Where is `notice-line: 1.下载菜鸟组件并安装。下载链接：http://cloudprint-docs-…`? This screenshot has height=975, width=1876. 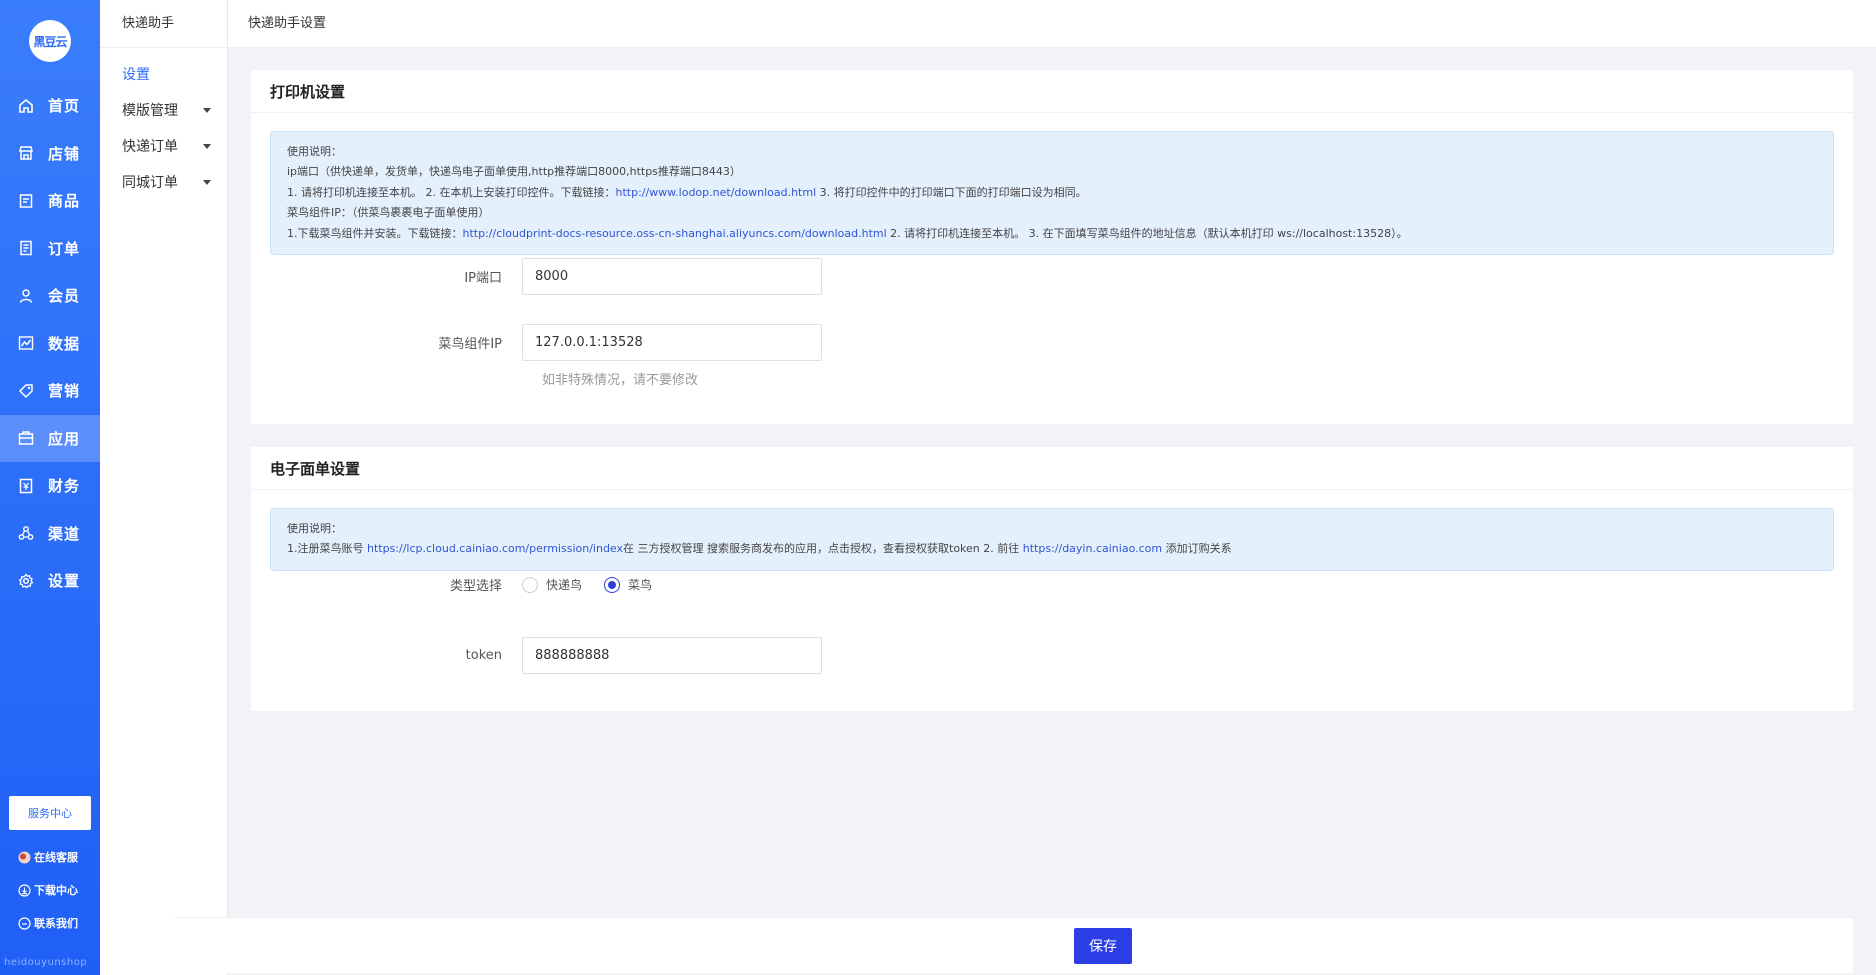 notice-line: 1.下载菜鸟组件并安装。下载链接：http://cloudprint-docs-… is located at coordinates (1052, 234).